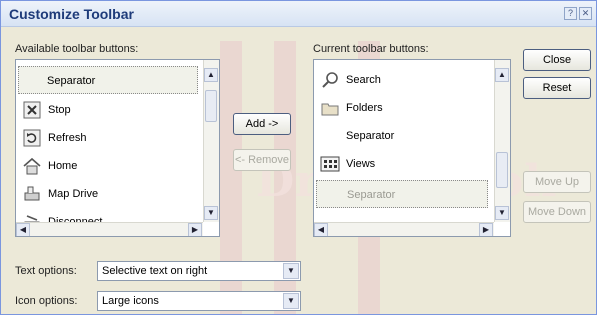 This screenshot has width=597, height=315. I want to click on list-item: Refresh, so click(108, 138).